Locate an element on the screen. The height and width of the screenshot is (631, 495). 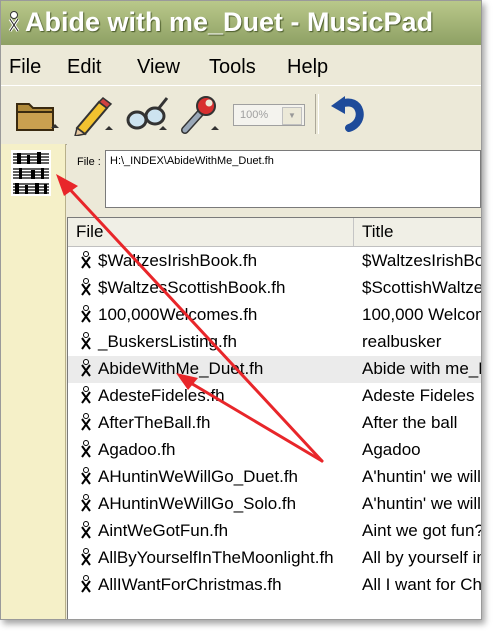
tools-wrench-button is located at coordinates (197, 114).